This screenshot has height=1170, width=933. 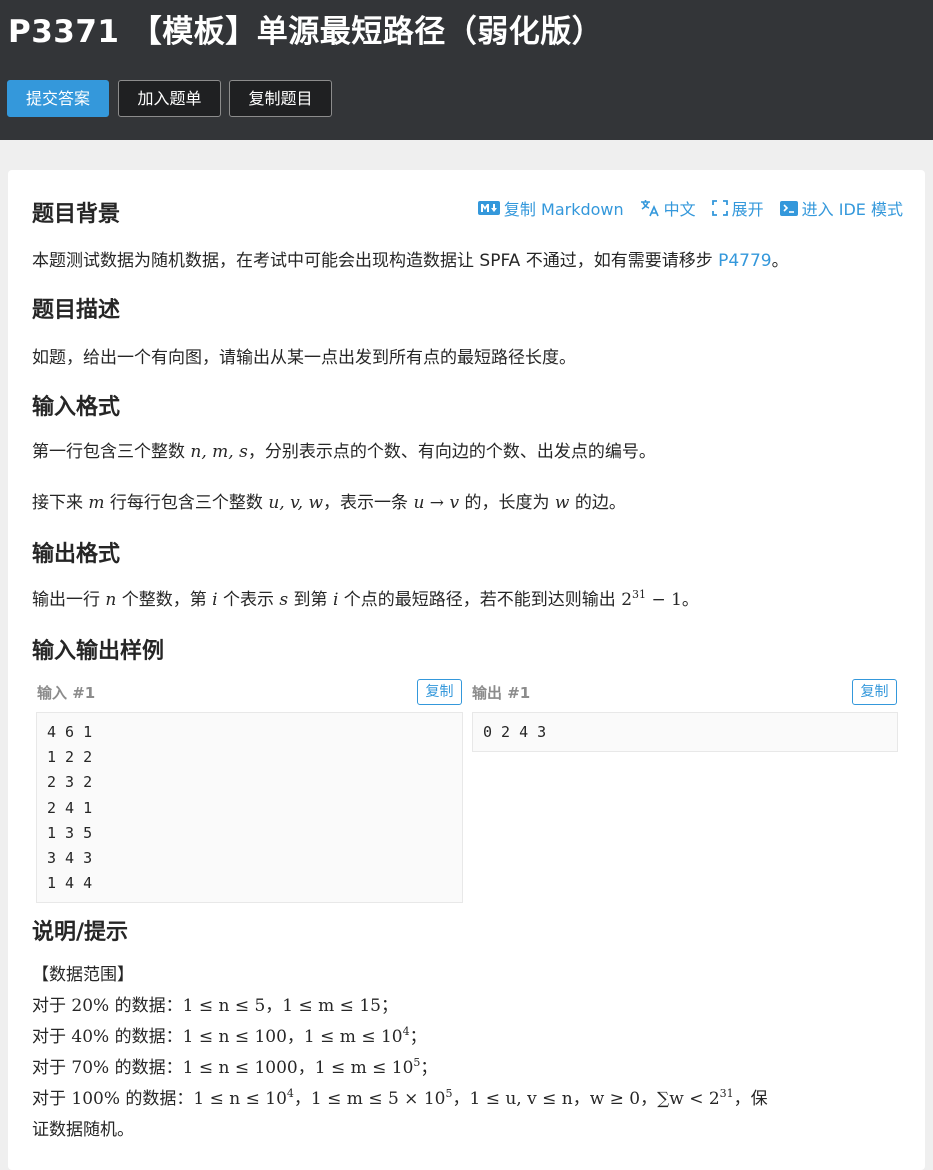 I want to click on background-heading: 题目背景, so click(x=76, y=214).